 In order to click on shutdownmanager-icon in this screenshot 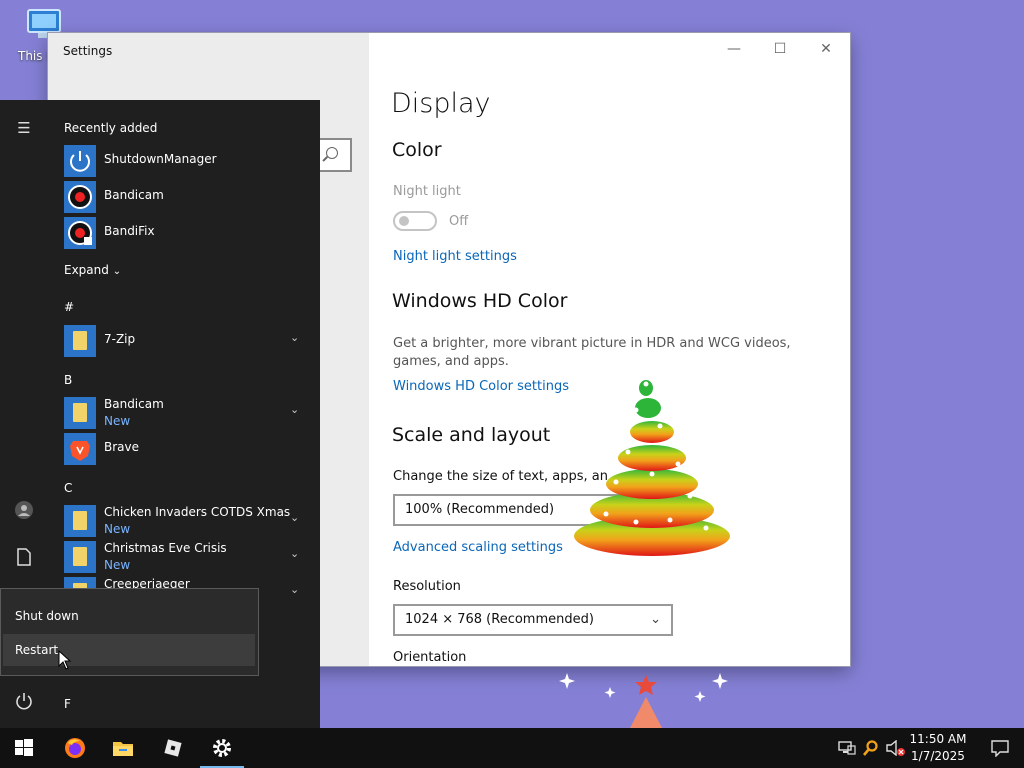, I will do `click(80, 161)`.